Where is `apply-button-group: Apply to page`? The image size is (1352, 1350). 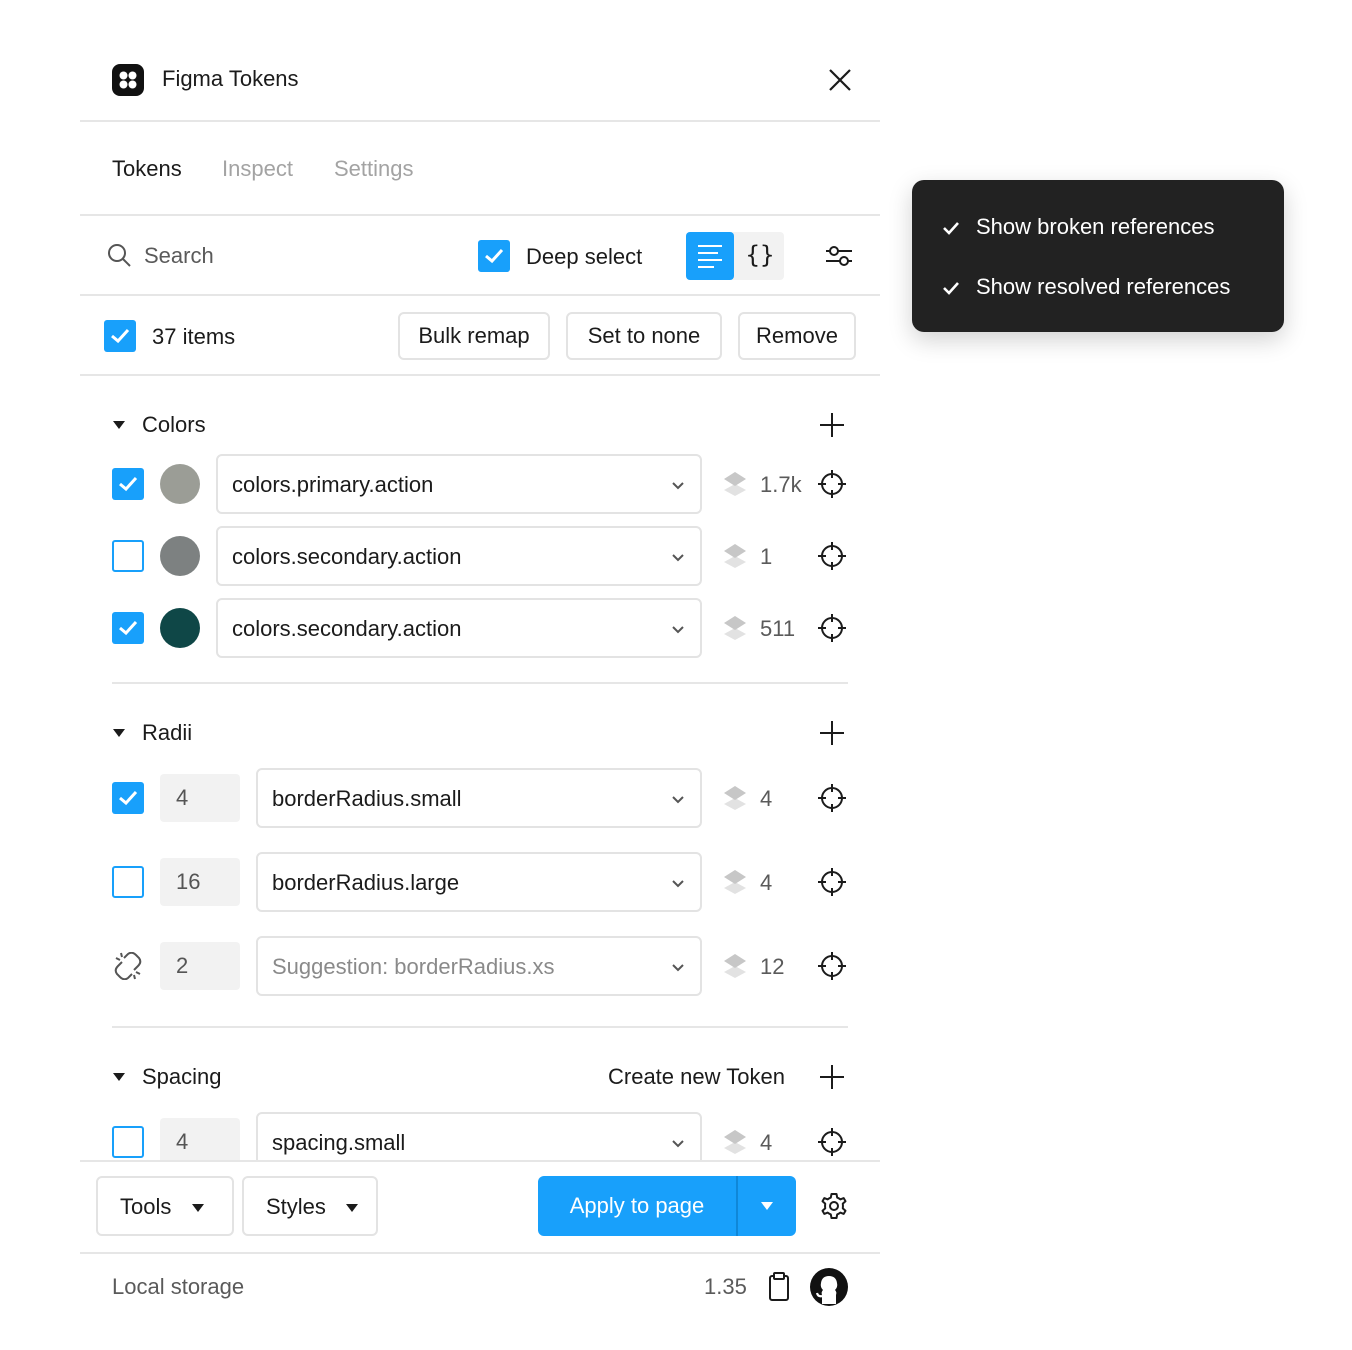
apply-button-group: Apply to page is located at coordinates (667, 1206).